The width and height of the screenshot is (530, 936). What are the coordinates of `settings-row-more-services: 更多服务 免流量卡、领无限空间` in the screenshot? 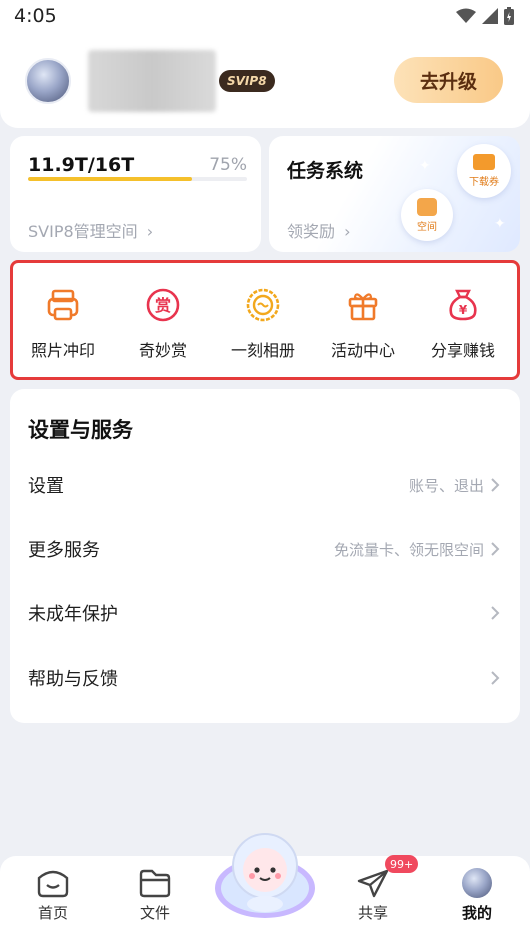 It's located at (265, 549).